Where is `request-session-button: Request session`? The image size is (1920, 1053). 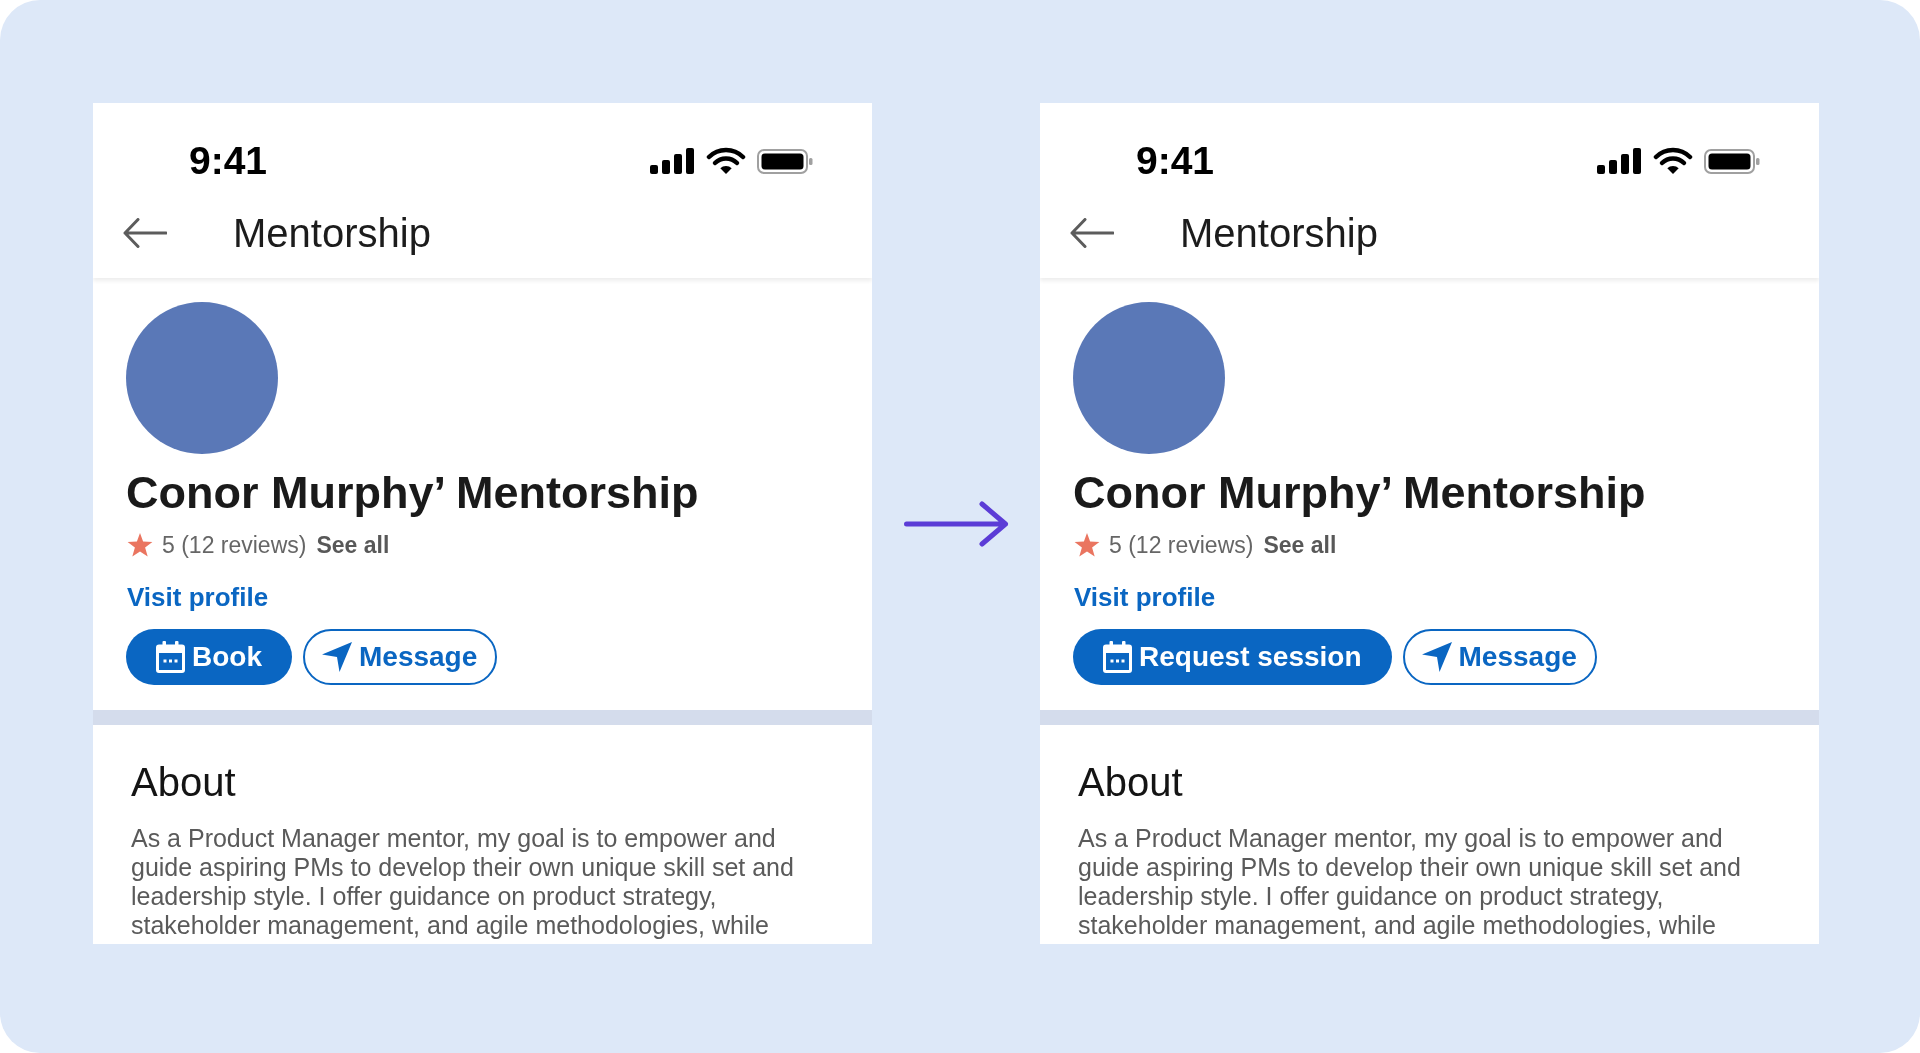
request-session-button: Request session is located at coordinates (1232, 657).